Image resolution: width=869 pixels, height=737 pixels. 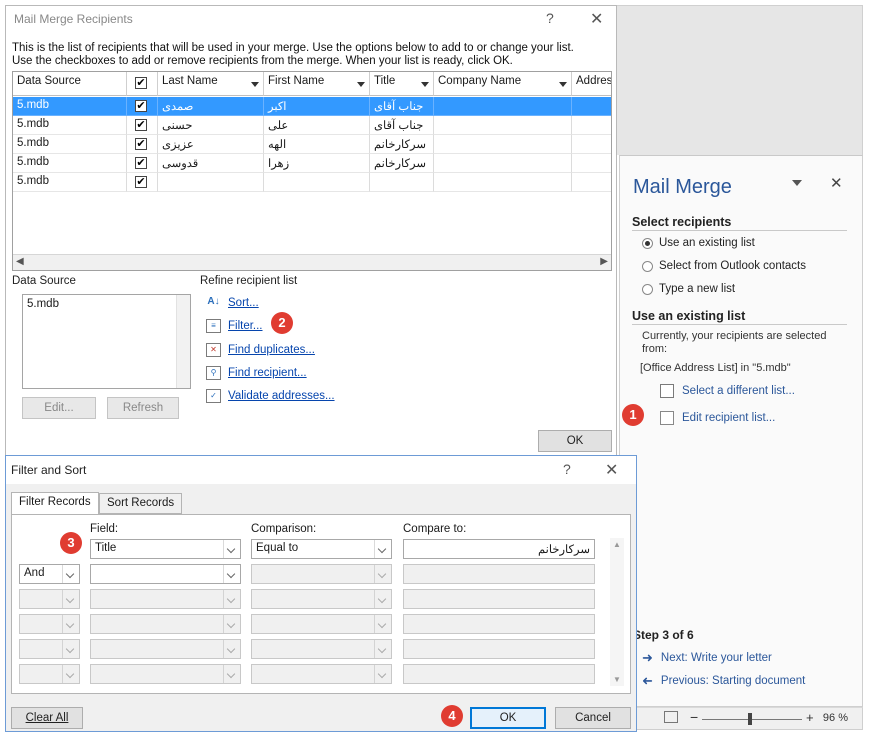 I want to click on zoom-out-button: −, so click(x=694, y=717).